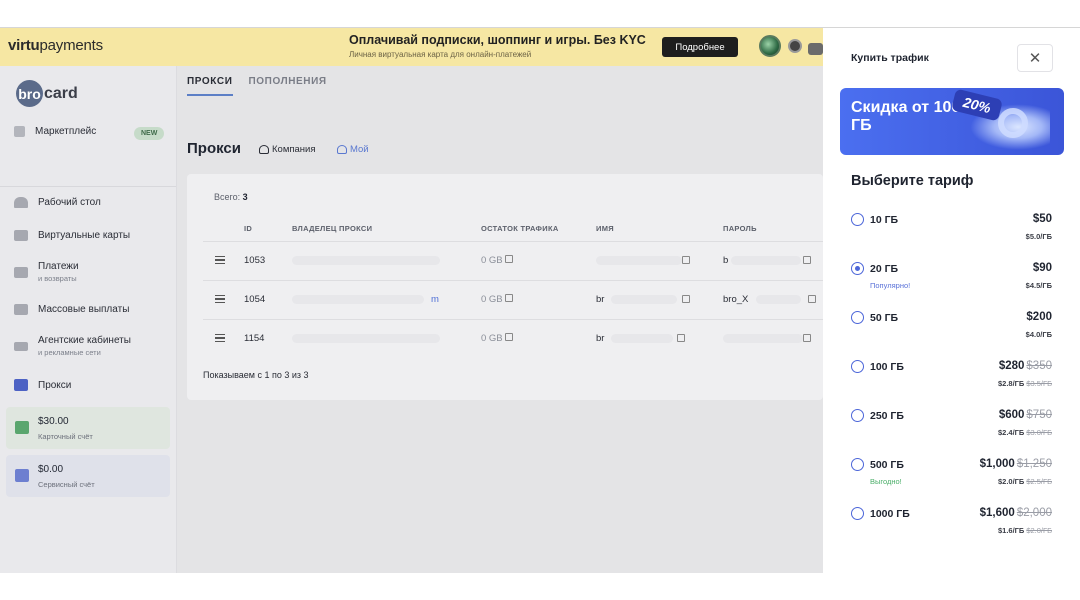 This screenshot has height=600, width=1080. I want to click on service-account-wallet: $0.00 Сервисный счёт, so click(88, 476).